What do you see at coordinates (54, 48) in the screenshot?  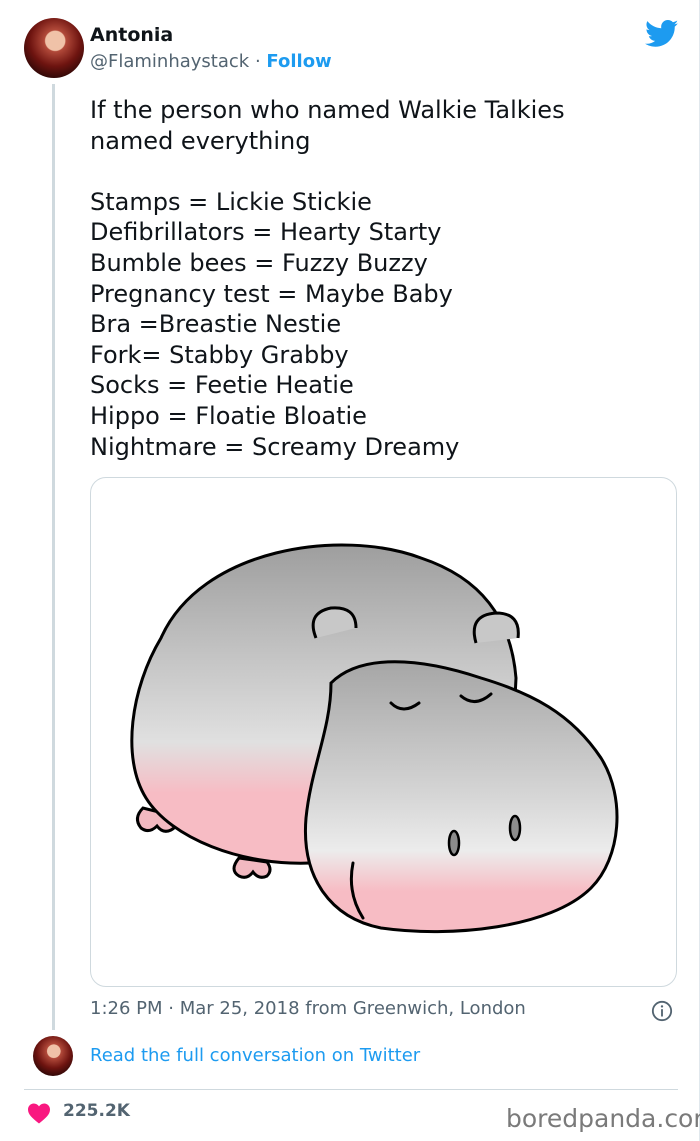 I see `author-avatar` at bounding box center [54, 48].